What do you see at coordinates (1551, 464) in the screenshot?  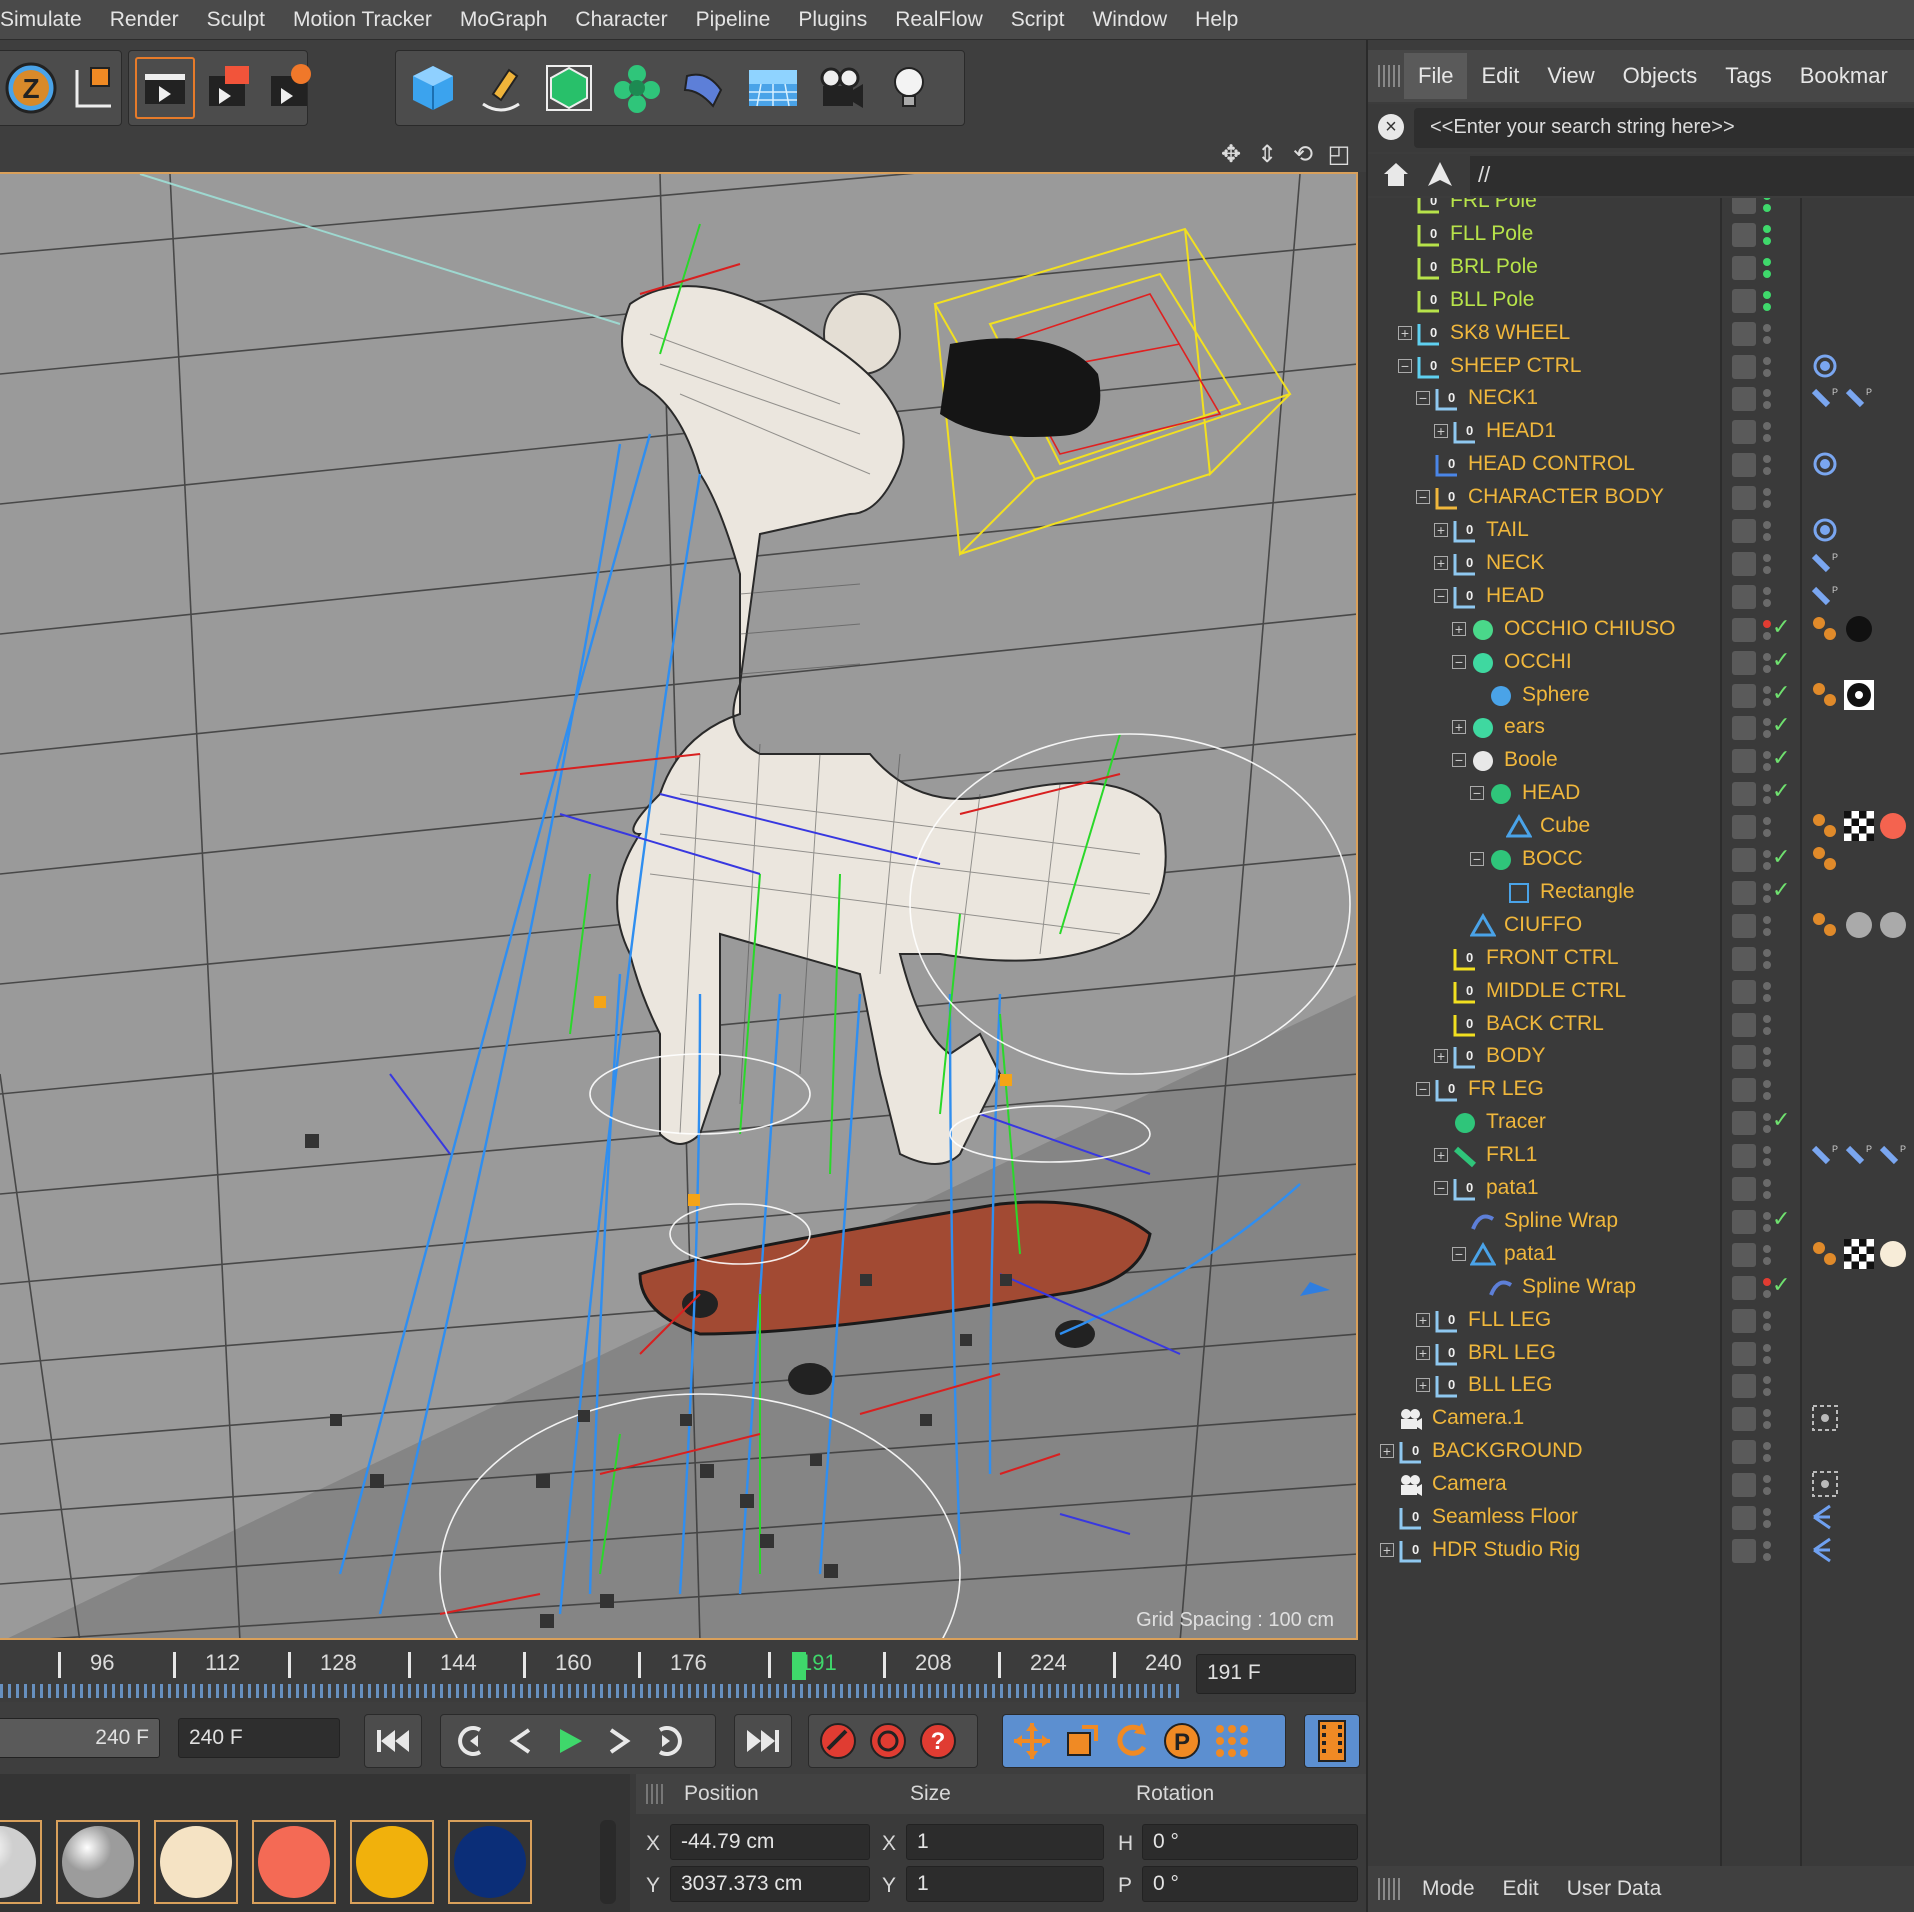 I see `object-name: HEAD CONTROL` at bounding box center [1551, 464].